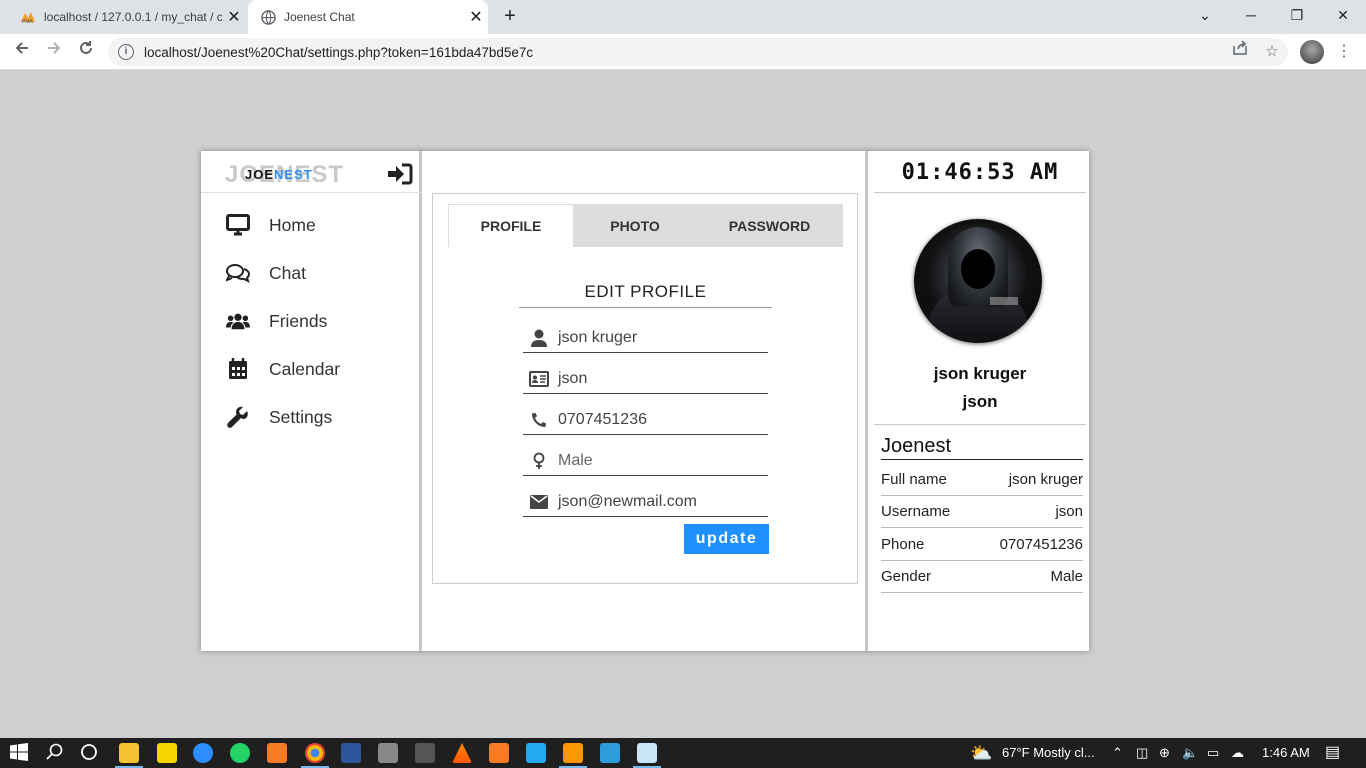 The height and width of the screenshot is (768, 1366). Describe the element at coordinates (645, 461) in the screenshot. I see `gender-field: Male` at that location.